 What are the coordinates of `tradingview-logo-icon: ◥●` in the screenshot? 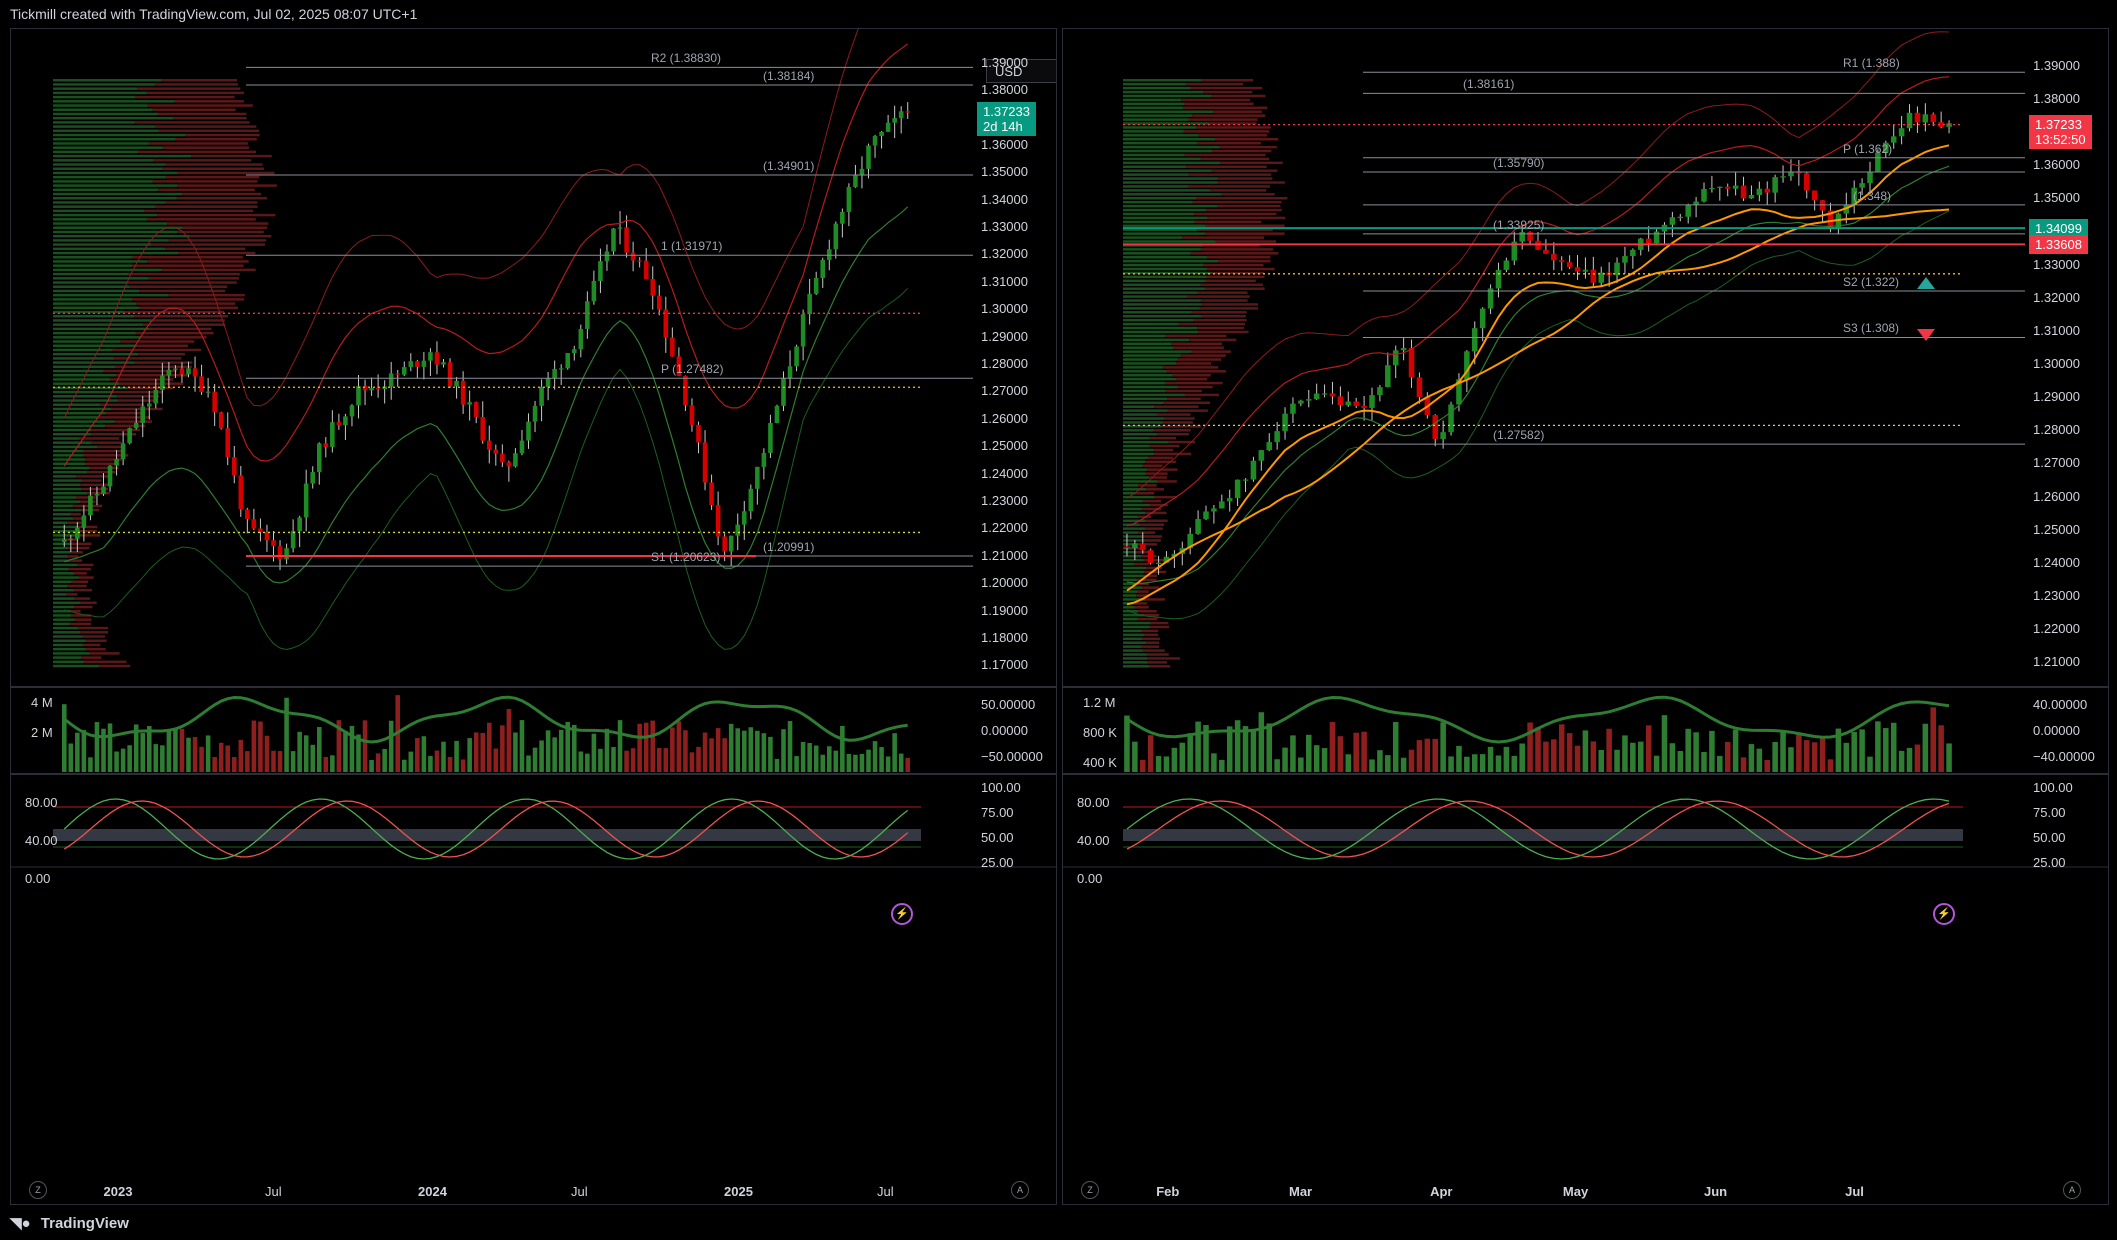 It's located at (20, 1223).